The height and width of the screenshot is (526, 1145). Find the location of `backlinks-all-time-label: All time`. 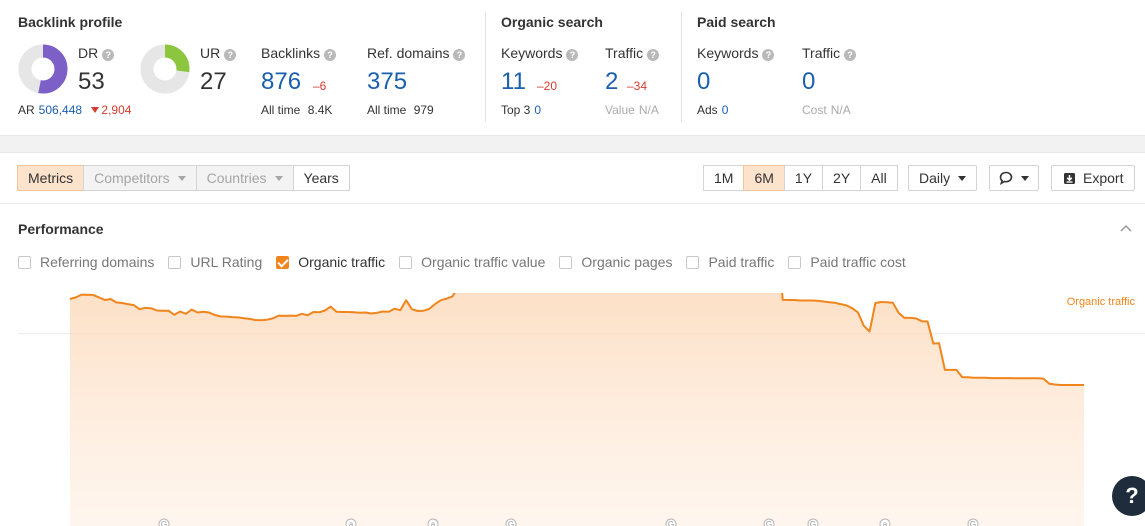

backlinks-all-time-label: All time is located at coordinates (281, 110).